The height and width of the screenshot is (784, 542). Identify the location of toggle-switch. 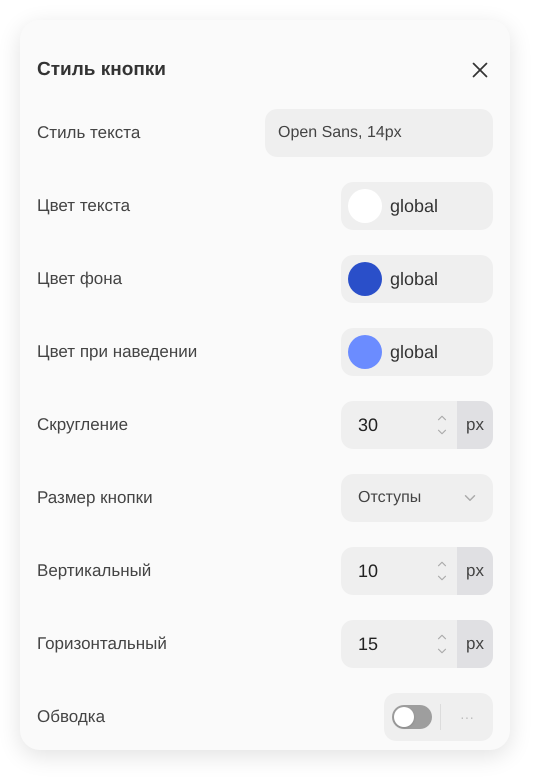
(412, 717).